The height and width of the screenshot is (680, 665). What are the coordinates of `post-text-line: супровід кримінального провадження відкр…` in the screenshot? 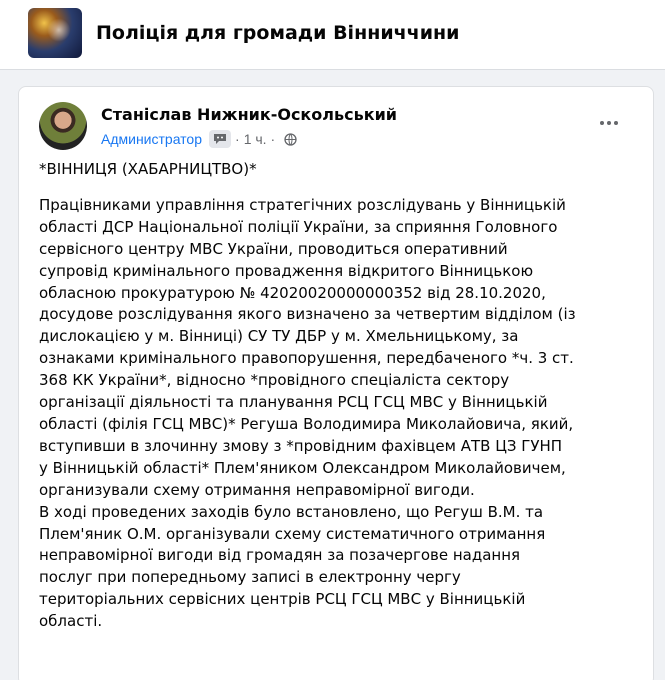 It's located at (286, 270).